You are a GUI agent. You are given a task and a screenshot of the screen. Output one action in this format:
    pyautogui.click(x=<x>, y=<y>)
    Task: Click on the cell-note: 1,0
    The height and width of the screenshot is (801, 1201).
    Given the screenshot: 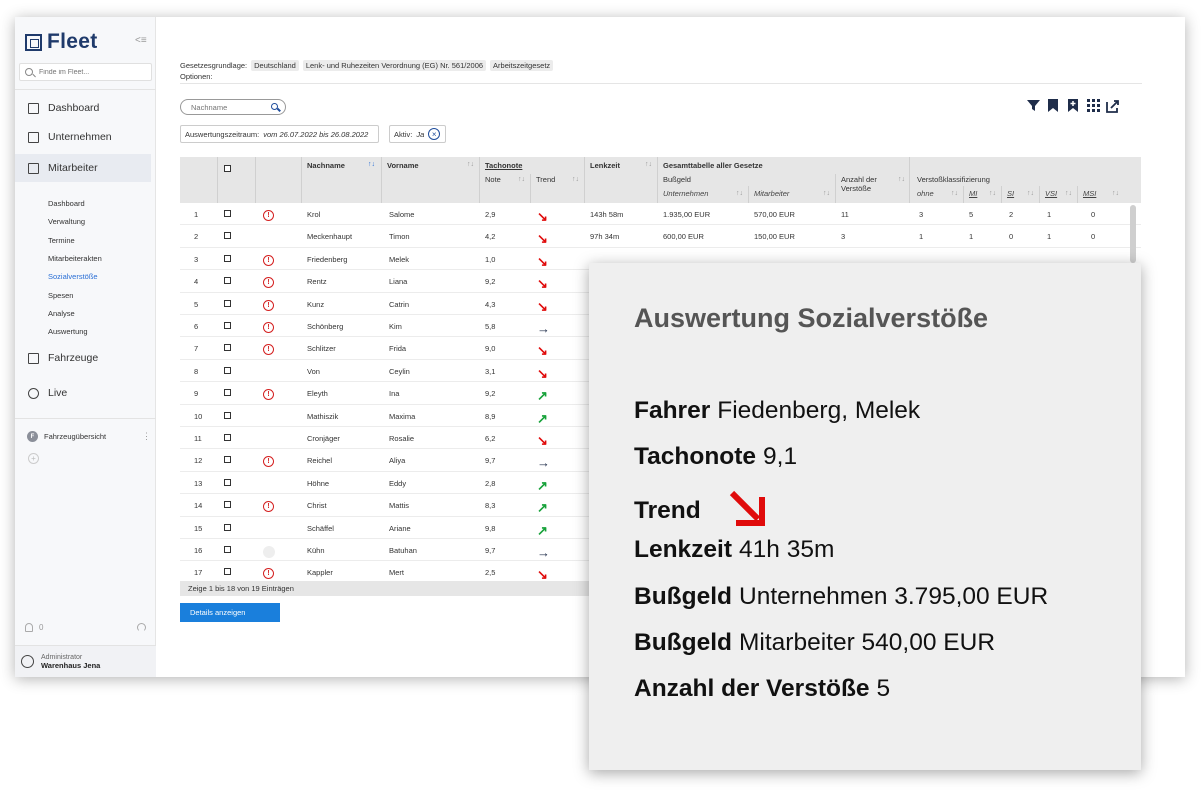 What is the action you would take?
    pyautogui.click(x=490, y=259)
    